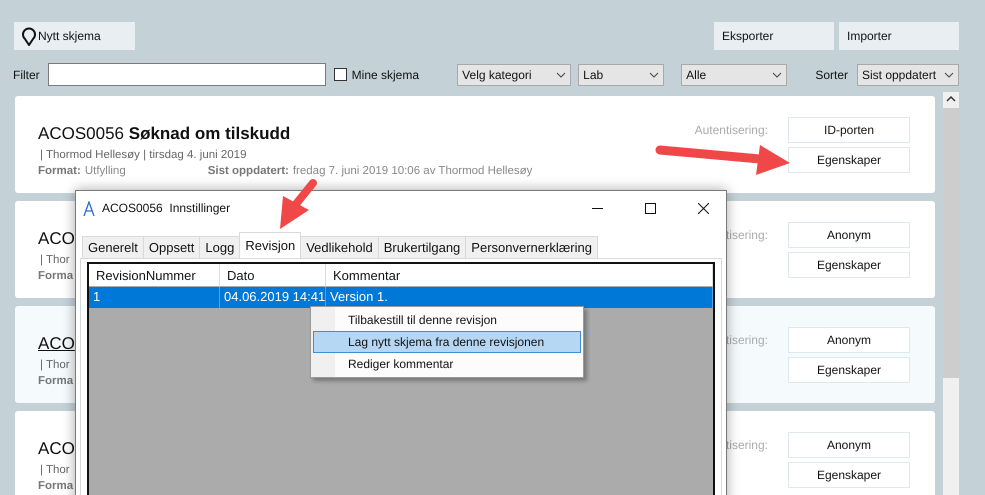  I want to click on dialog-title: ACOS0056 Innstillinger, so click(167, 208).